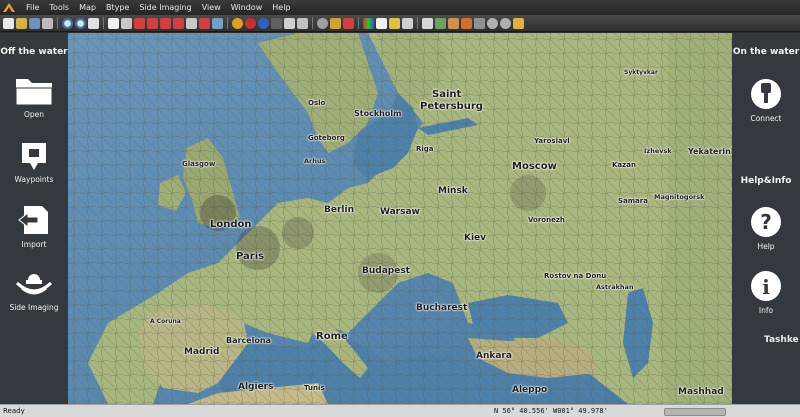  I want to click on connect-button: Connect, so click(766, 100).